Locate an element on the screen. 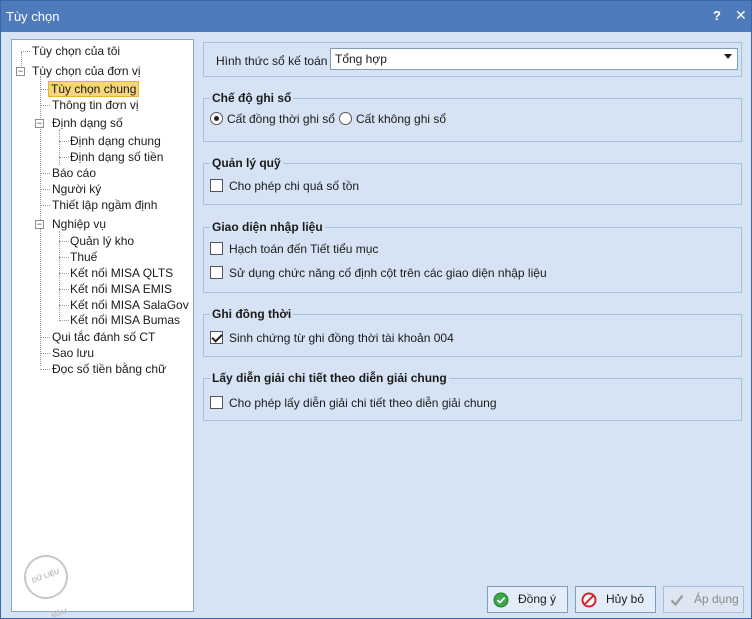 This screenshot has height=619, width=752. accounting-form-select: Tổng hợp is located at coordinates (534, 59).